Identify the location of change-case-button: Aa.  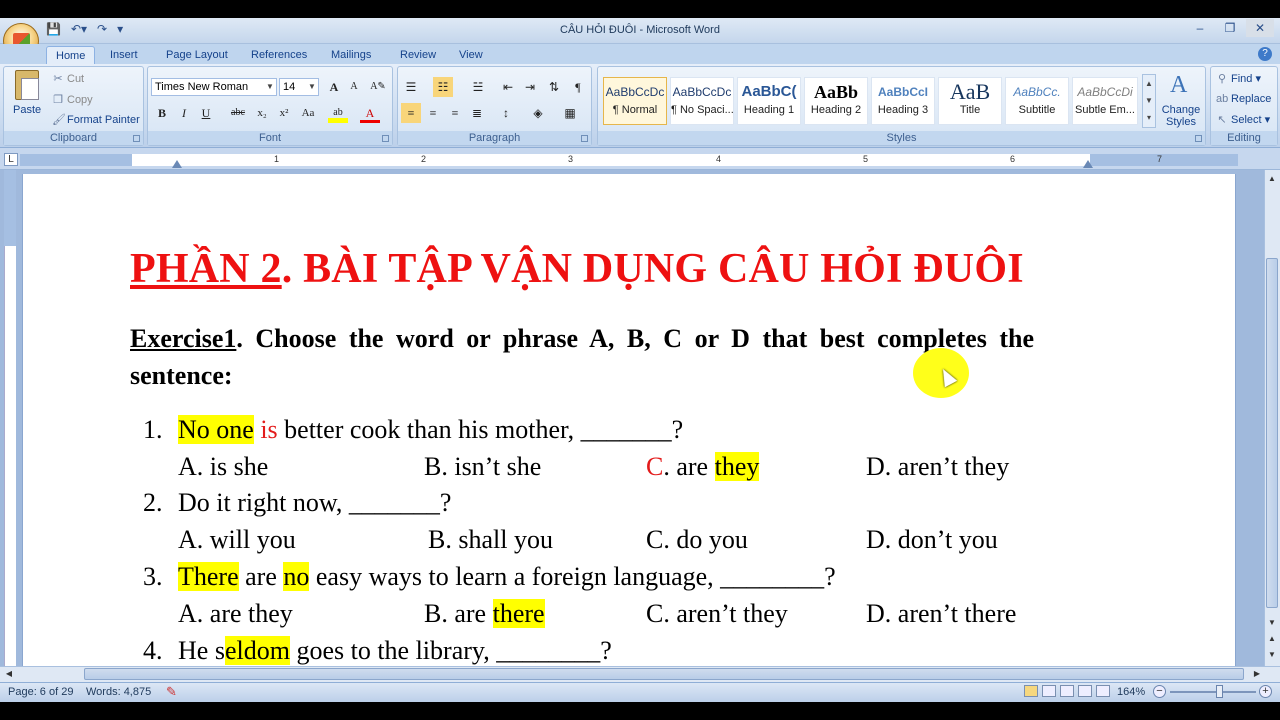
(308, 113).